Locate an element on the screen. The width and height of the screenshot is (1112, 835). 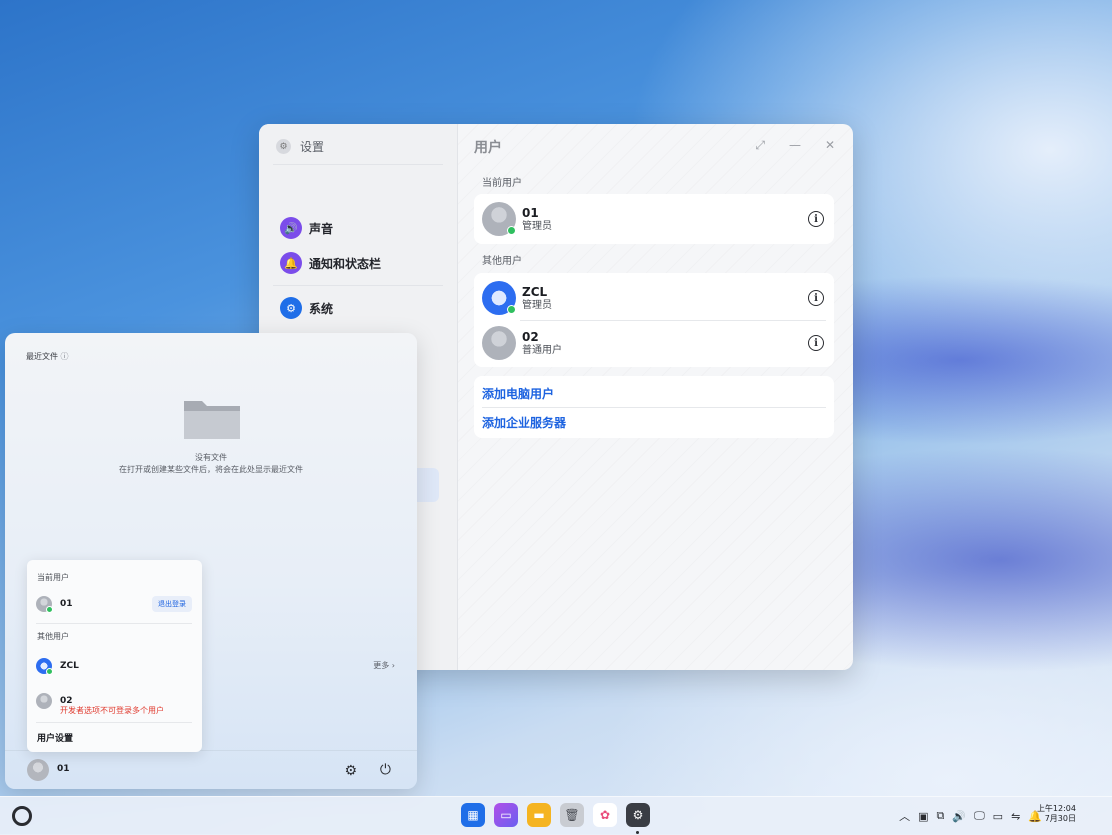
page-title: 用户 is located at coordinates (488, 148).